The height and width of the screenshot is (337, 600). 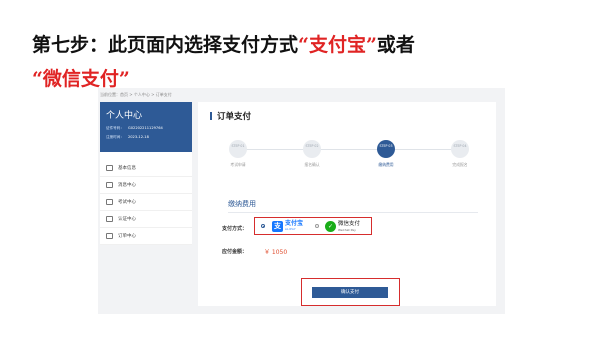 I want to click on breadcrumb: 当前位置：首页 > 个人中心 > 订单支付, so click(x=136, y=94).